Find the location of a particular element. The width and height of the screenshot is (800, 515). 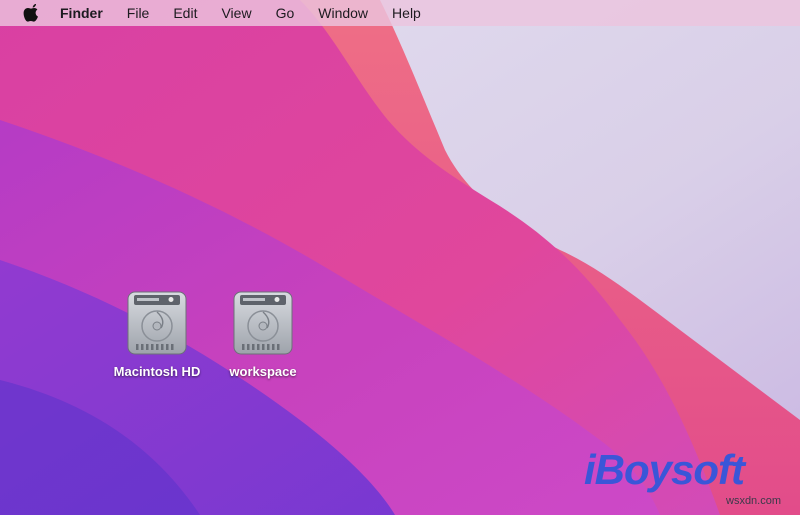

menu-finder: Finder is located at coordinates (81, 13).